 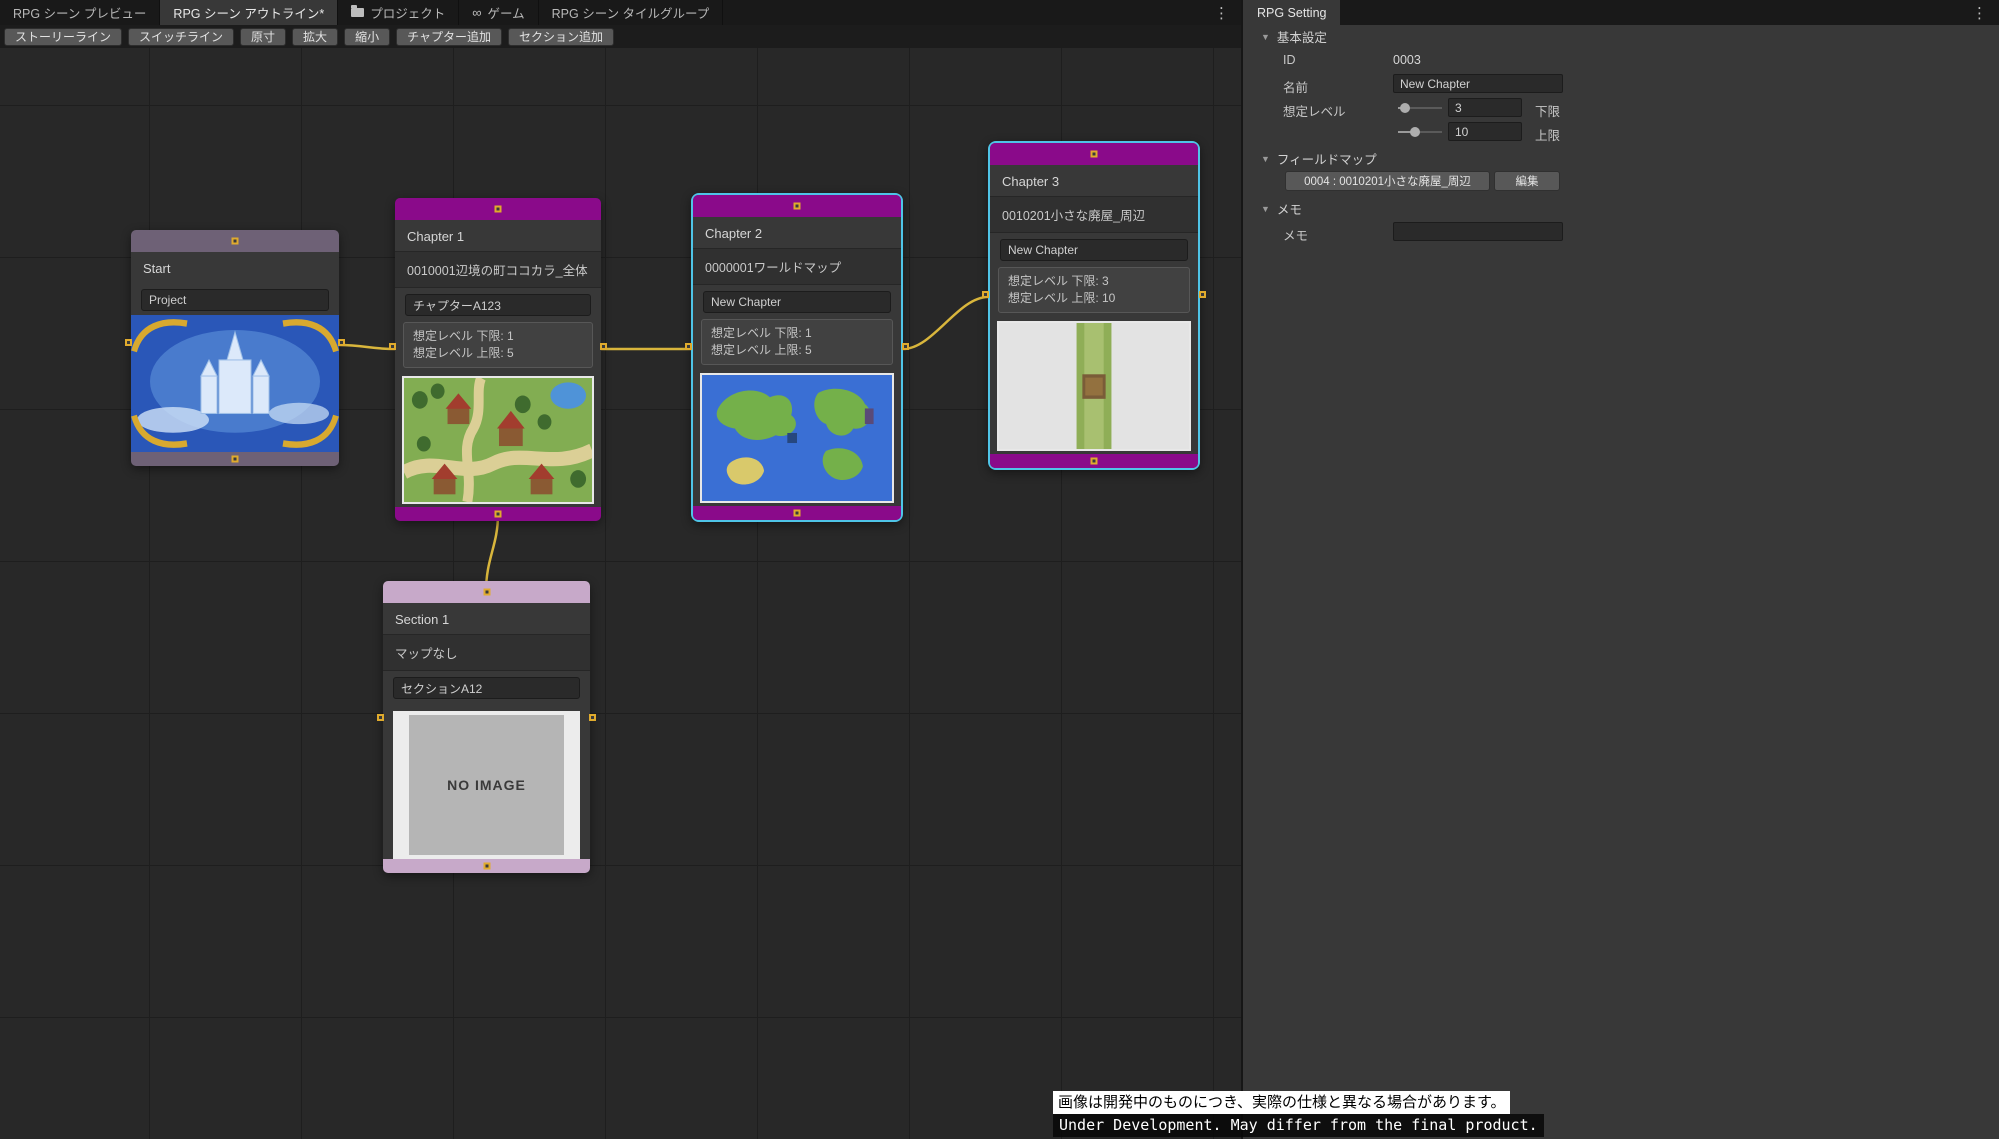 What do you see at coordinates (486, 688) in the screenshot?
I see `section-name-input` at bounding box center [486, 688].